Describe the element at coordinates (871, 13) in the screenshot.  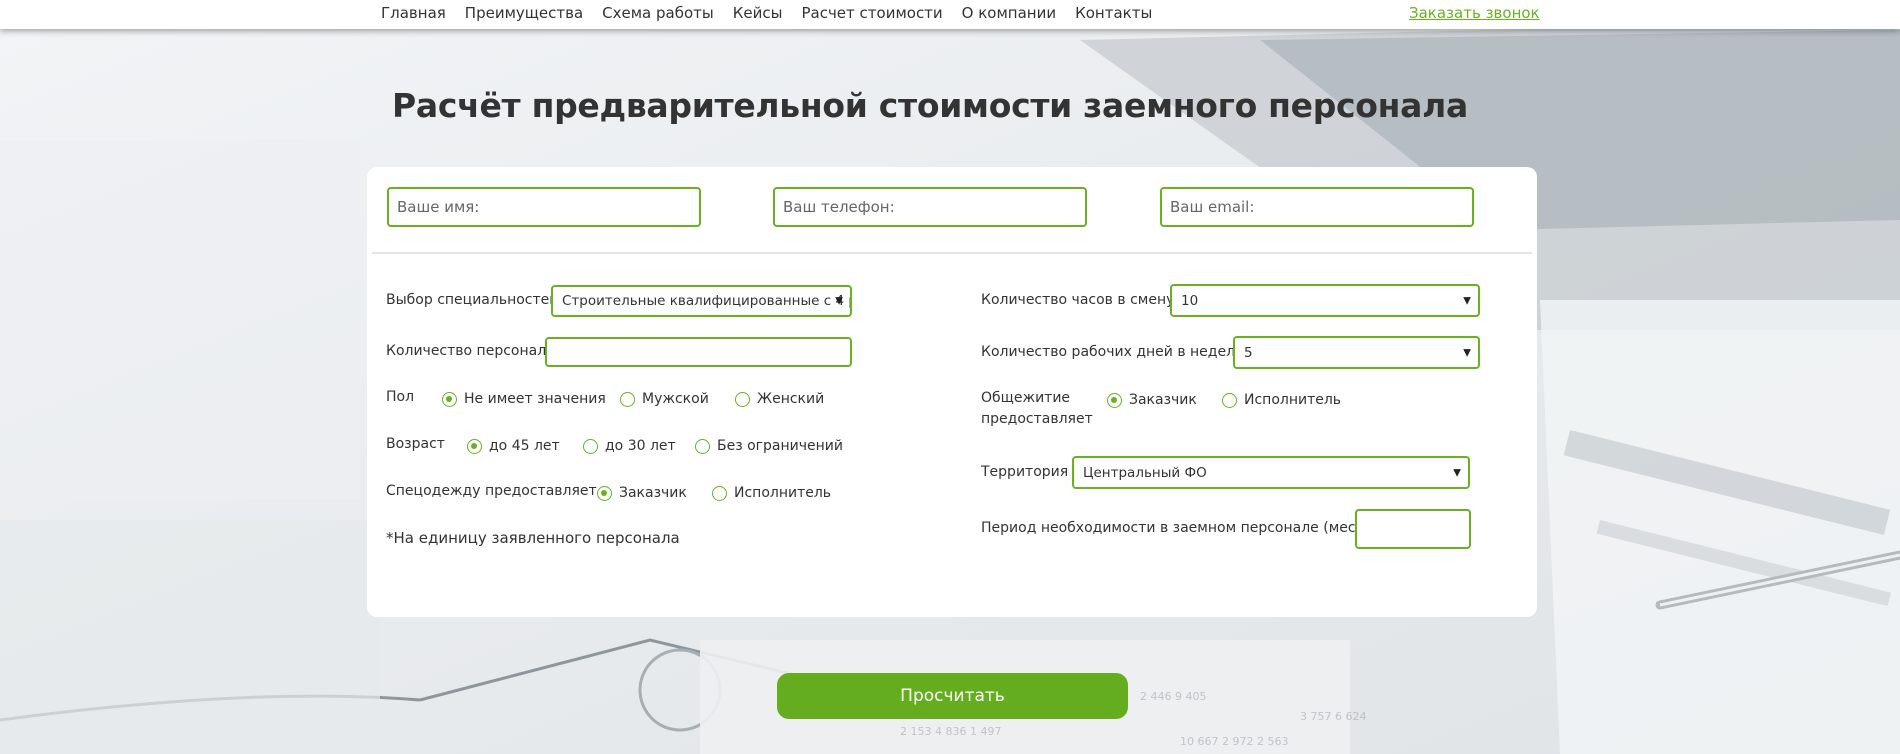
I see `nav-item-pricing: Расчет стоимости` at that location.